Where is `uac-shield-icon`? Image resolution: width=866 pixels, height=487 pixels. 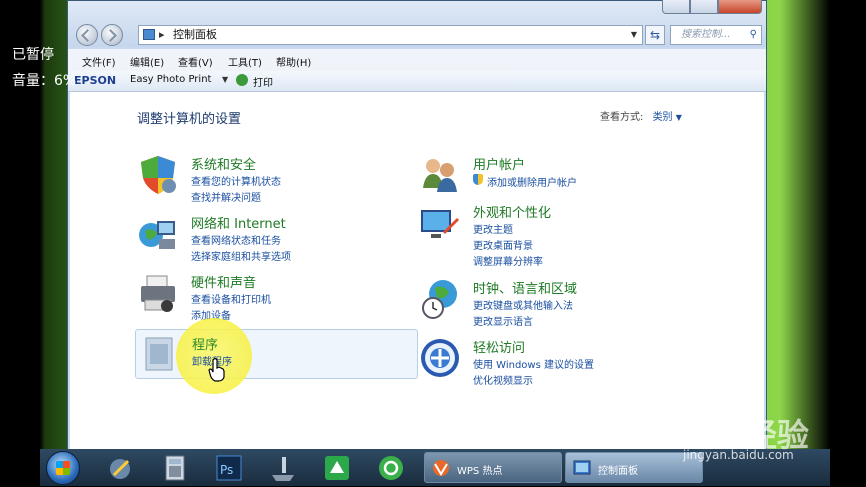 uac-shield-icon is located at coordinates (478, 179).